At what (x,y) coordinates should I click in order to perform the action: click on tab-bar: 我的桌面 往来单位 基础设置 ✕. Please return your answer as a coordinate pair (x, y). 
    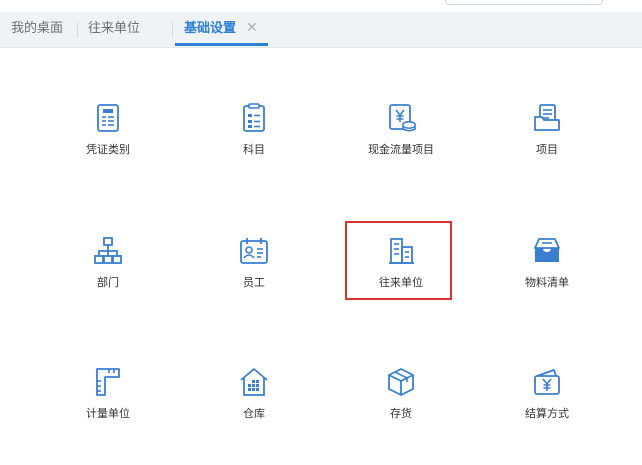
    Looking at the image, I should click on (321, 30).